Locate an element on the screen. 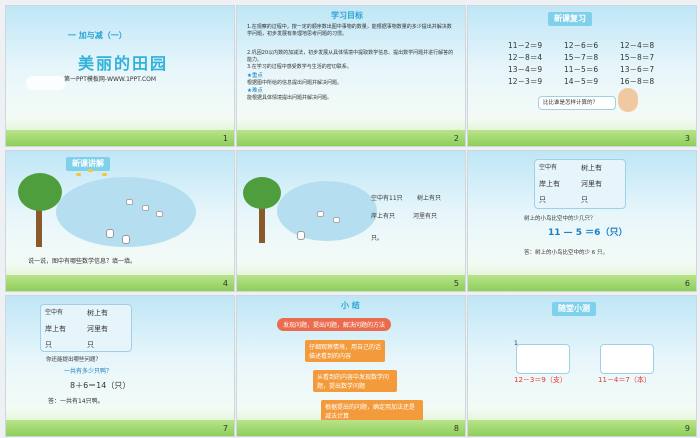 The height and width of the screenshot is (438, 700). info-tag: 河里有只 is located at coordinates (425, 216).